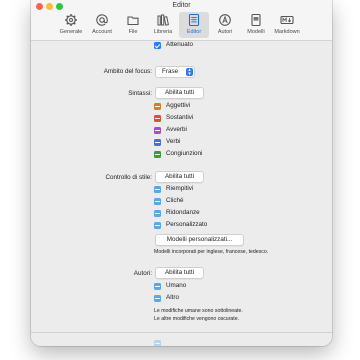 Image resolution: width=360 pixels, height=360 pixels. What do you see at coordinates (194, 20) in the screenshot?
I see `editor-icon` at bounding box center [194, 20].